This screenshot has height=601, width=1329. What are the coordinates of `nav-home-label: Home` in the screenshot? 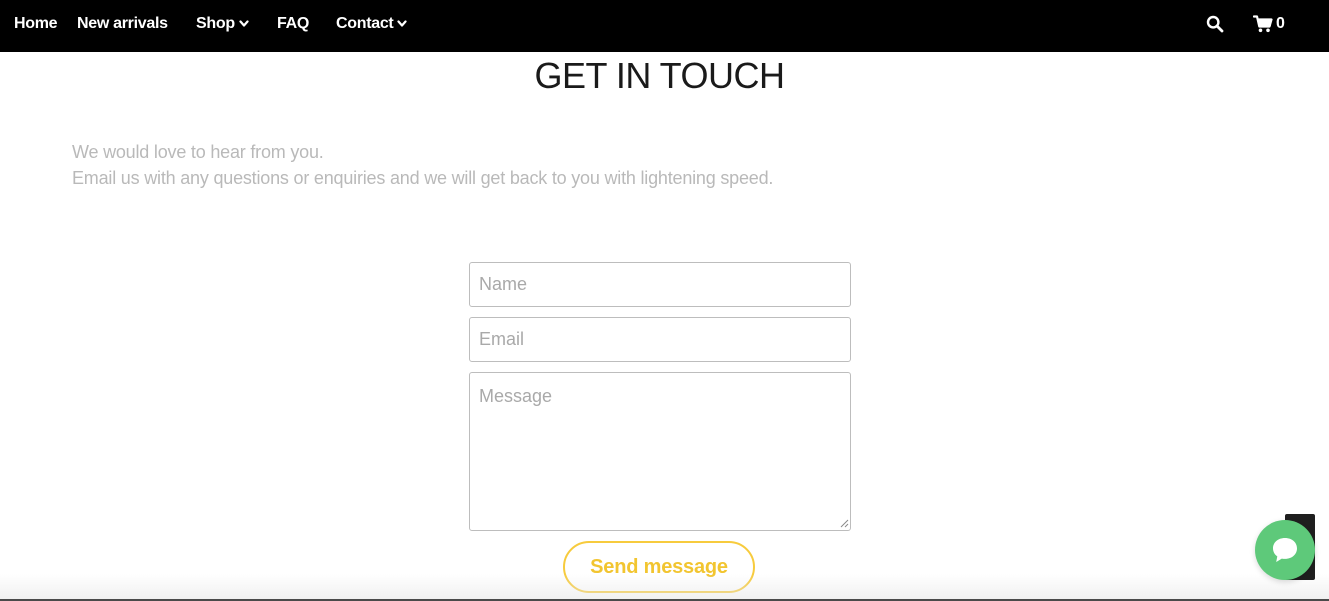 It's located at (36, 23).